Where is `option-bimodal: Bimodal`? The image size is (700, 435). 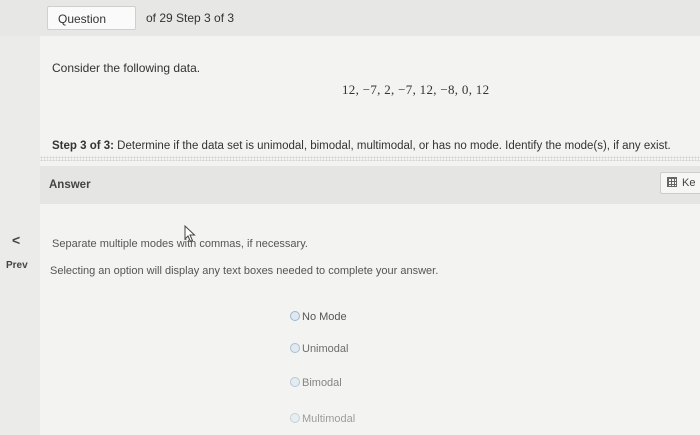 option-bimodal: Bimodal is located at coordinates (316, 383).